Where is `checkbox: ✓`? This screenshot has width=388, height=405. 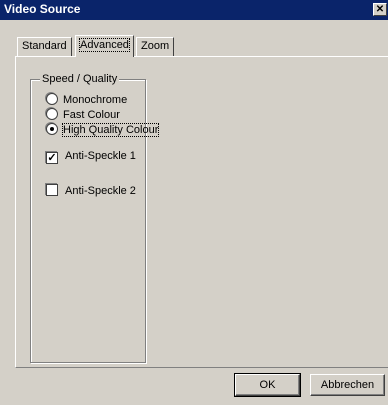 checkbox: ✓ is located at coordinates (52, 158).